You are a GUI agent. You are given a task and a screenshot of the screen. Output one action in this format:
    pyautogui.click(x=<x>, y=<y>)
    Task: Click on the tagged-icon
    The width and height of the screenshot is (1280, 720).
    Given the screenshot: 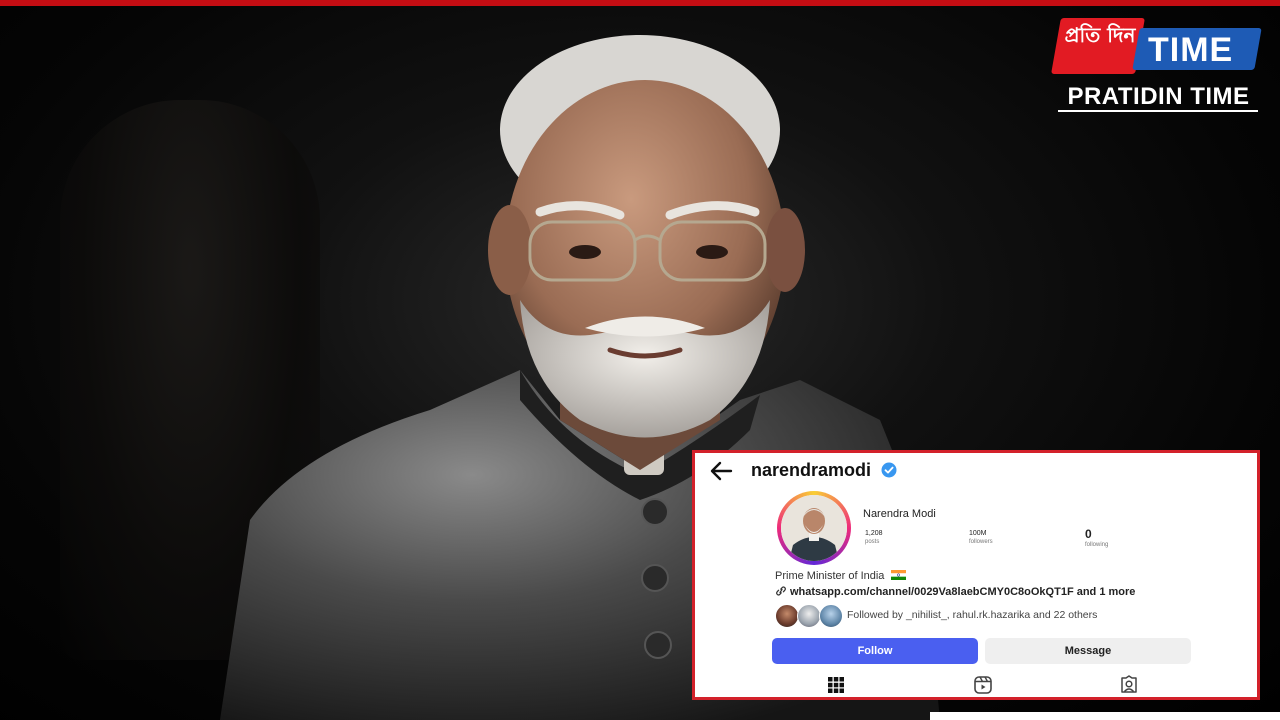 What is the action you would take?
    pyautogui.click(x=1129, y=685)
    